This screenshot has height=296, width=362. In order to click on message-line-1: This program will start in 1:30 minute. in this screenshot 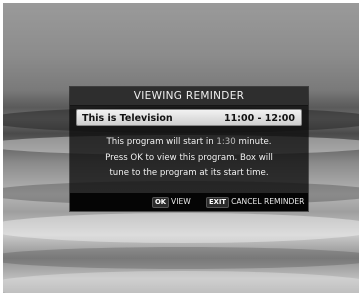, I will do `click(189, 143)`.